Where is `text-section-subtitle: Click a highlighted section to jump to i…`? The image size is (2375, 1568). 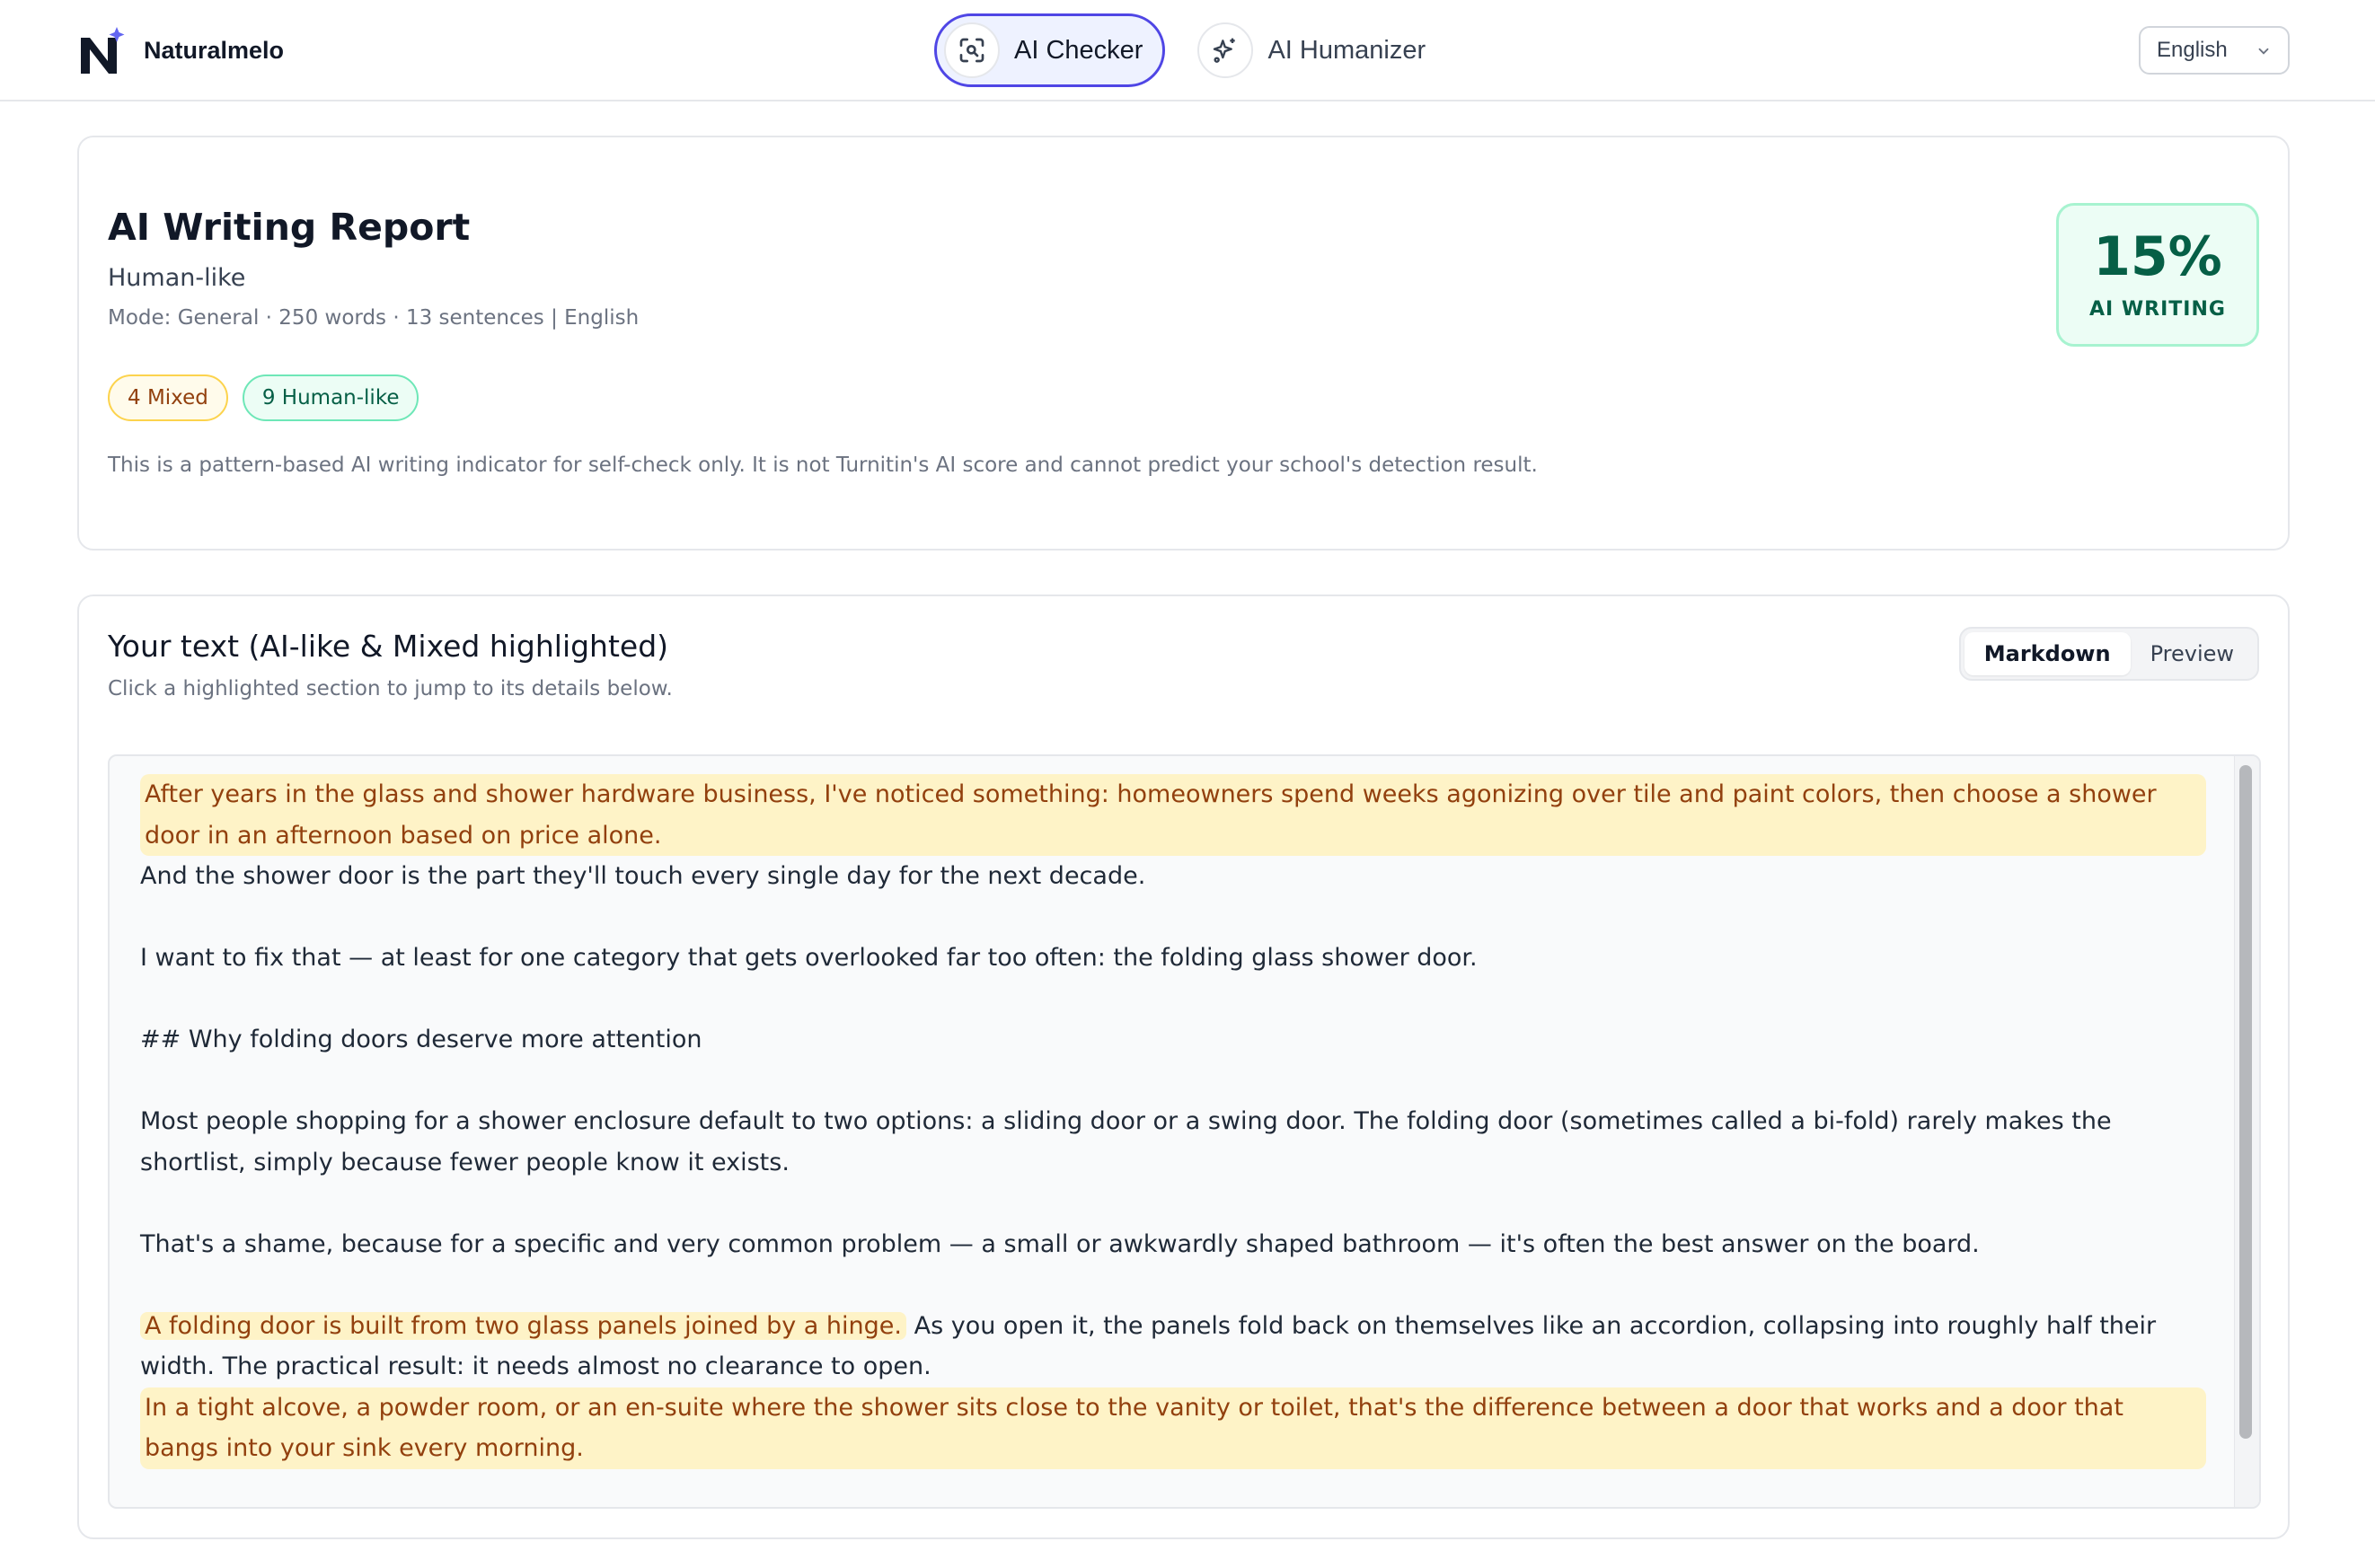
text-section-subtitle: Click a highlighted section to jump to i… is located at coordinates (390, 688).